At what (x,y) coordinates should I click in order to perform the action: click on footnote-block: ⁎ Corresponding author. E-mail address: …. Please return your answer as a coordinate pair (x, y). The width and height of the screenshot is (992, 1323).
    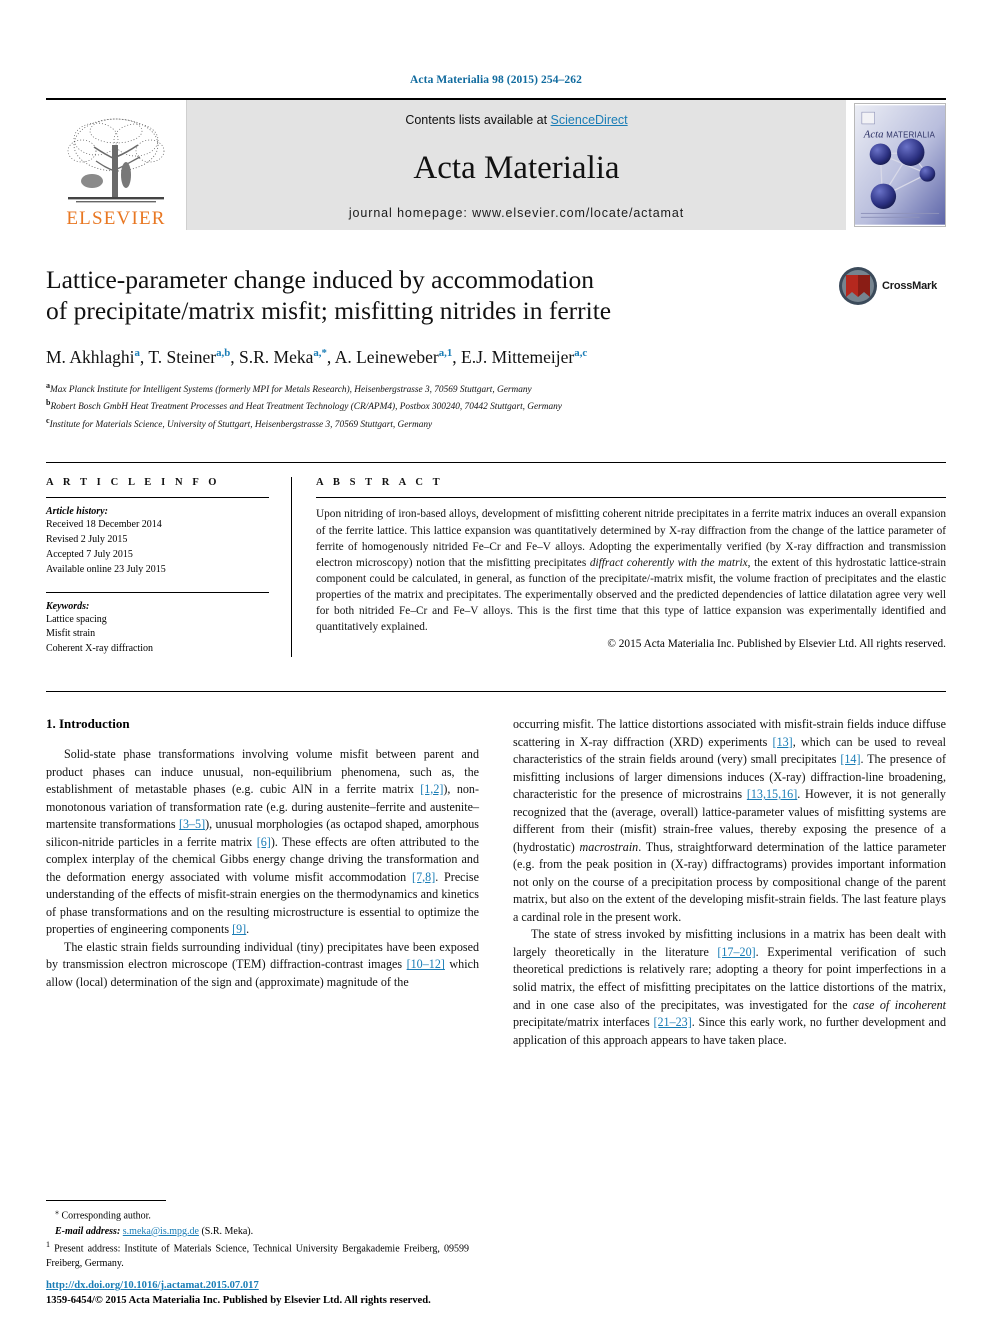
    Looking at the image, I should click on (257, 1235).